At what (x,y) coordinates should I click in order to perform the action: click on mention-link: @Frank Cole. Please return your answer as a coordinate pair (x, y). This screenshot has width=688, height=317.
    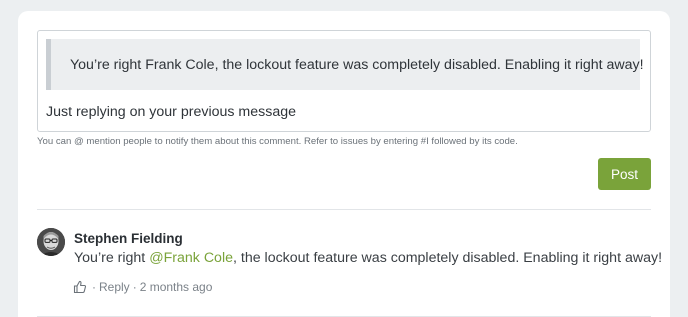
    Looking at the image, I should click on (191, 258).